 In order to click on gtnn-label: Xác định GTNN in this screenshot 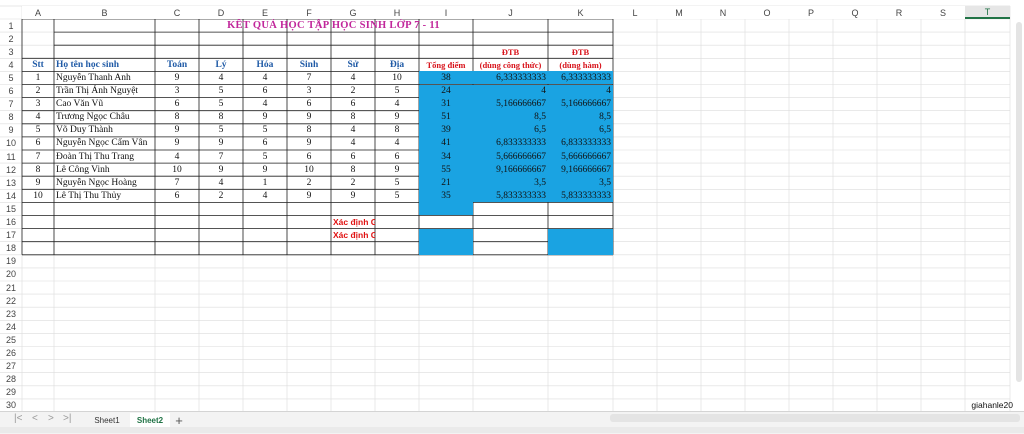, I will do `click(353, 235)`.